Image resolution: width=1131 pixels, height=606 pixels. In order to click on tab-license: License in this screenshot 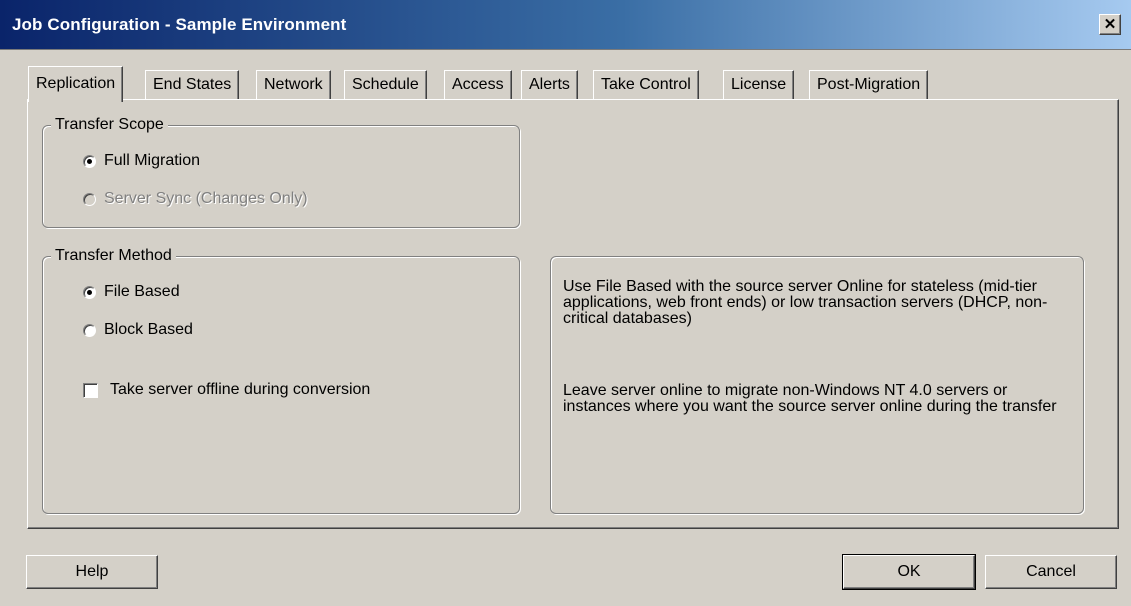, I will do `click(759, 85)`.